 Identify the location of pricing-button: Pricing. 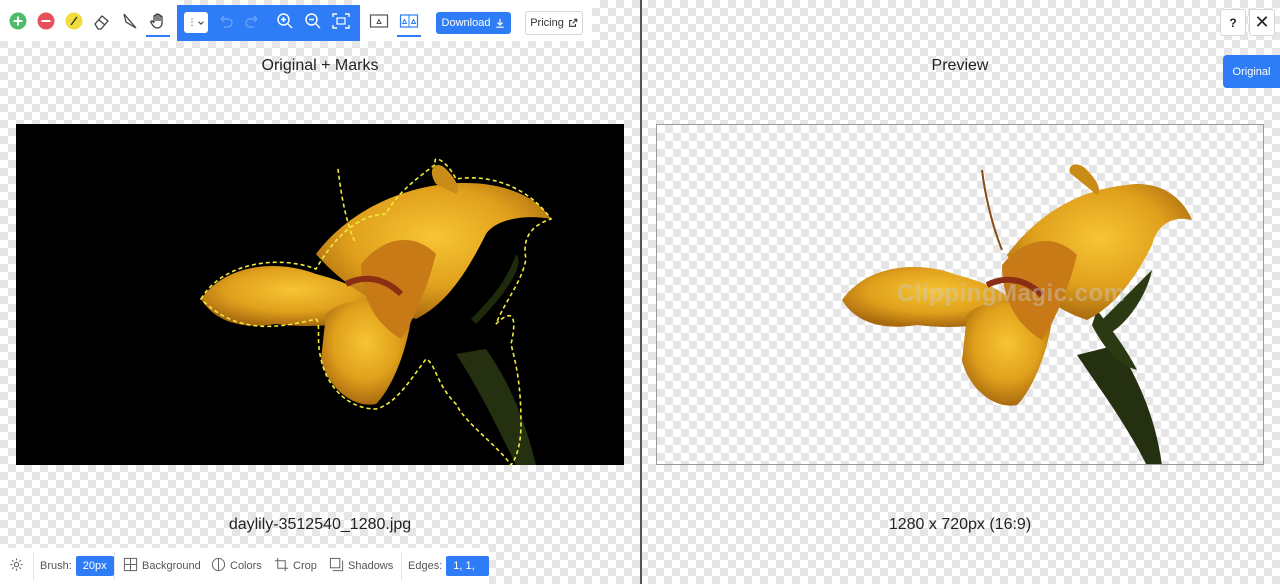
(554, 23).